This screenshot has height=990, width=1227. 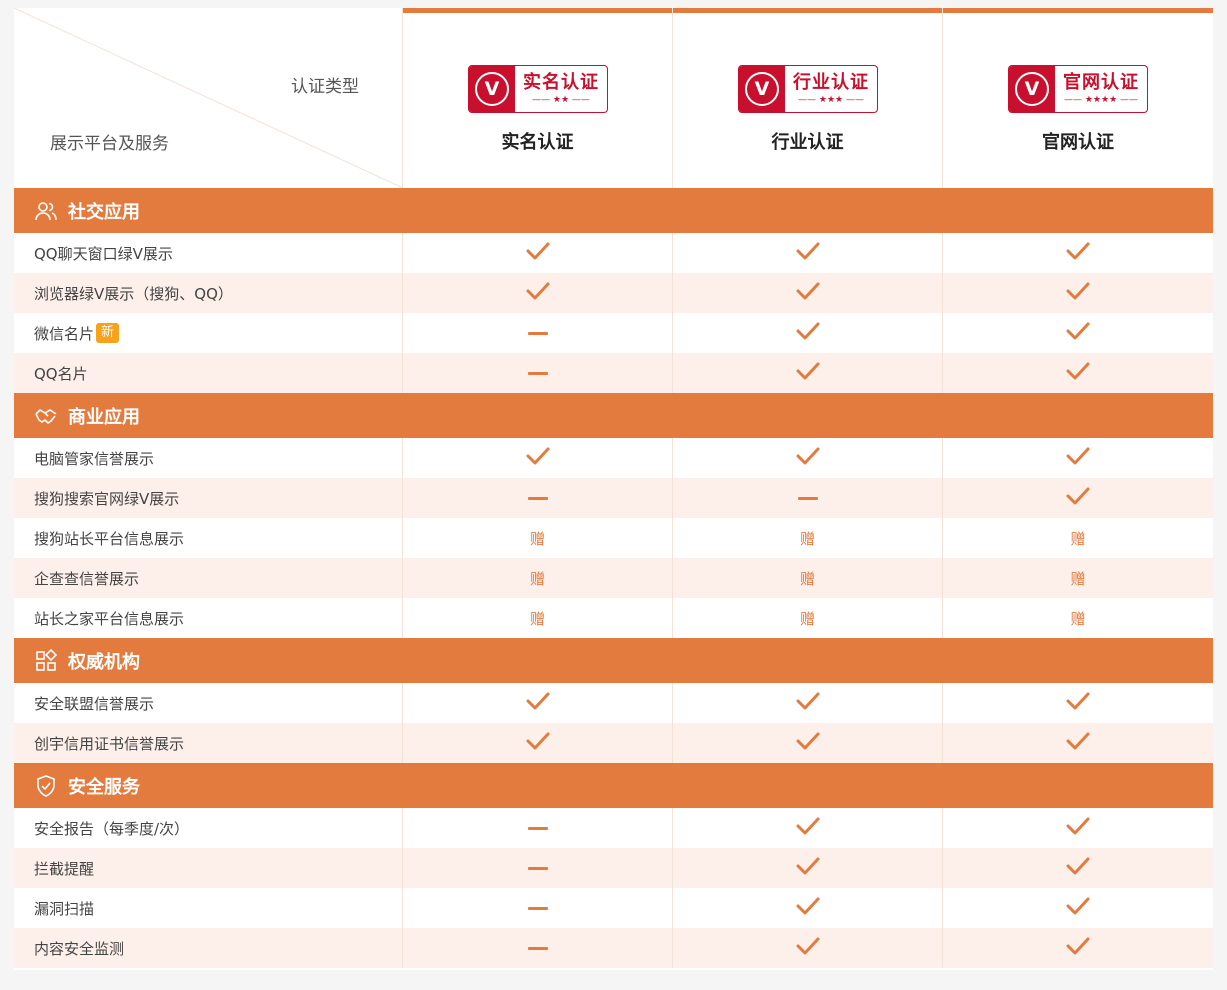 What do you see at coordinates (208, 498) in the screenshot?
I see `row-name: 搜狗搜索官网绿V展示` at bounding box center [208, 498].